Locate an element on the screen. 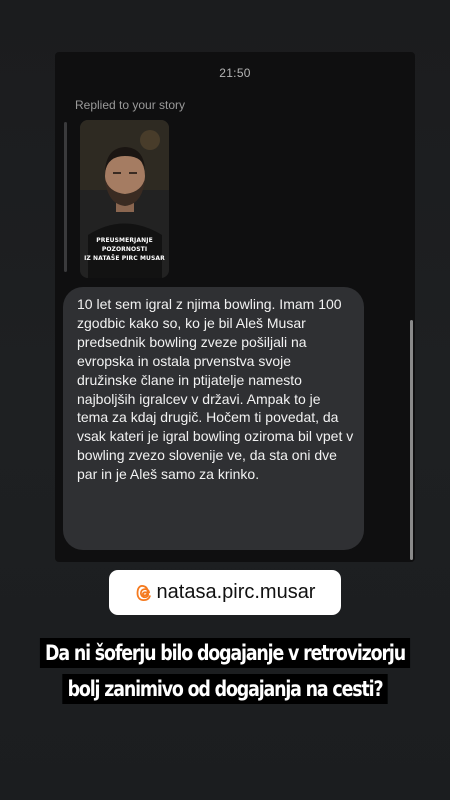 The height and width of the screenshot is (800, 450). mention-sticker: natasa.pirc.musar is located at coordinates (225, 592).